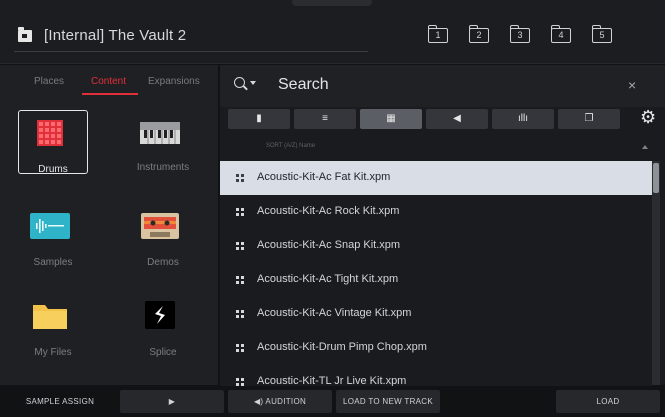 The height and width of the screenshot is (417, 665). Describe the element at coordinates (329, 245) in the screenshot. I see `list-item-label: Acoustic-Kit-Ac Snap Kit.xpm` at that location.